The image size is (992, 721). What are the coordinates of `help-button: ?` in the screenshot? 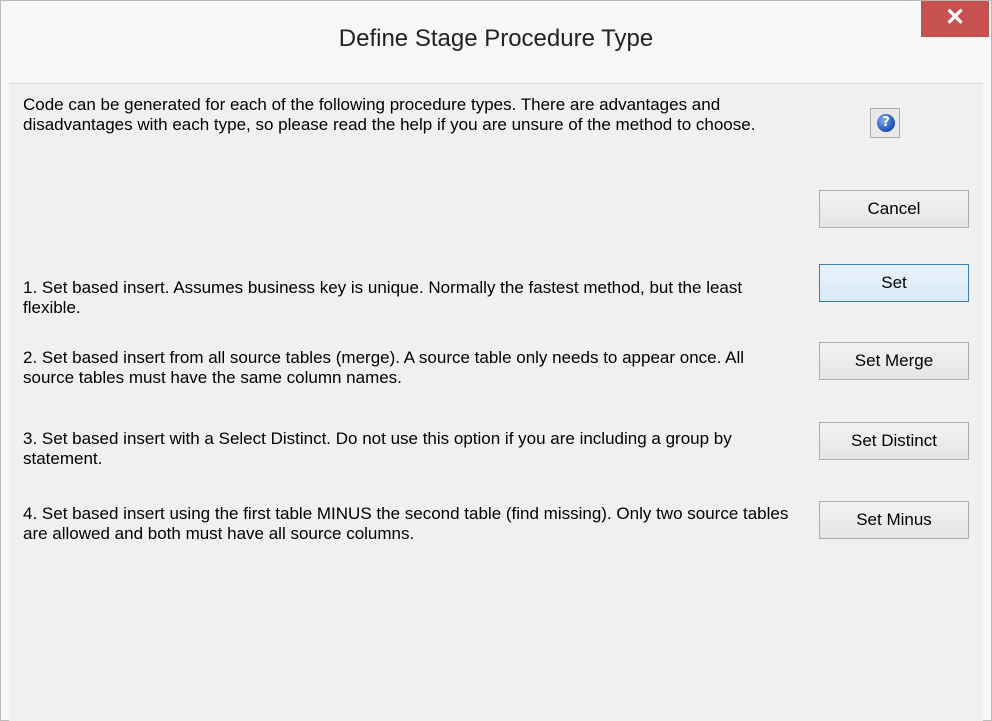 It's located at (885, 123).